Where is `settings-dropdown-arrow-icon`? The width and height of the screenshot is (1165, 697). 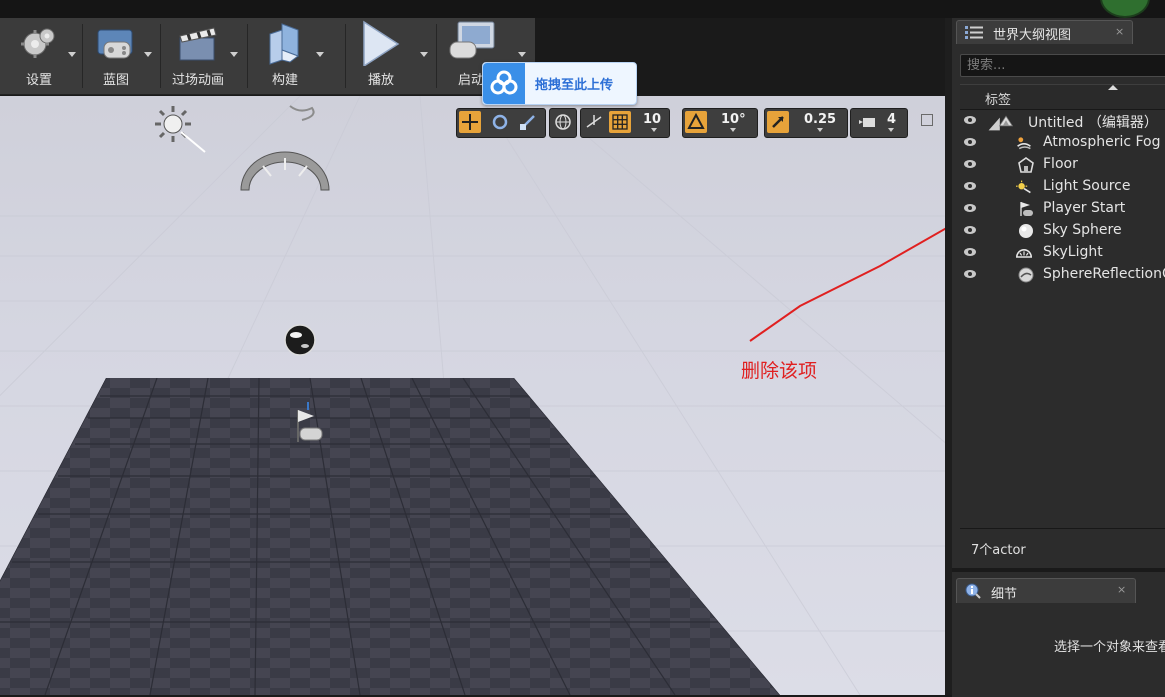 settings-dropdown-arrow-icon is located at coordinates (72, 54).